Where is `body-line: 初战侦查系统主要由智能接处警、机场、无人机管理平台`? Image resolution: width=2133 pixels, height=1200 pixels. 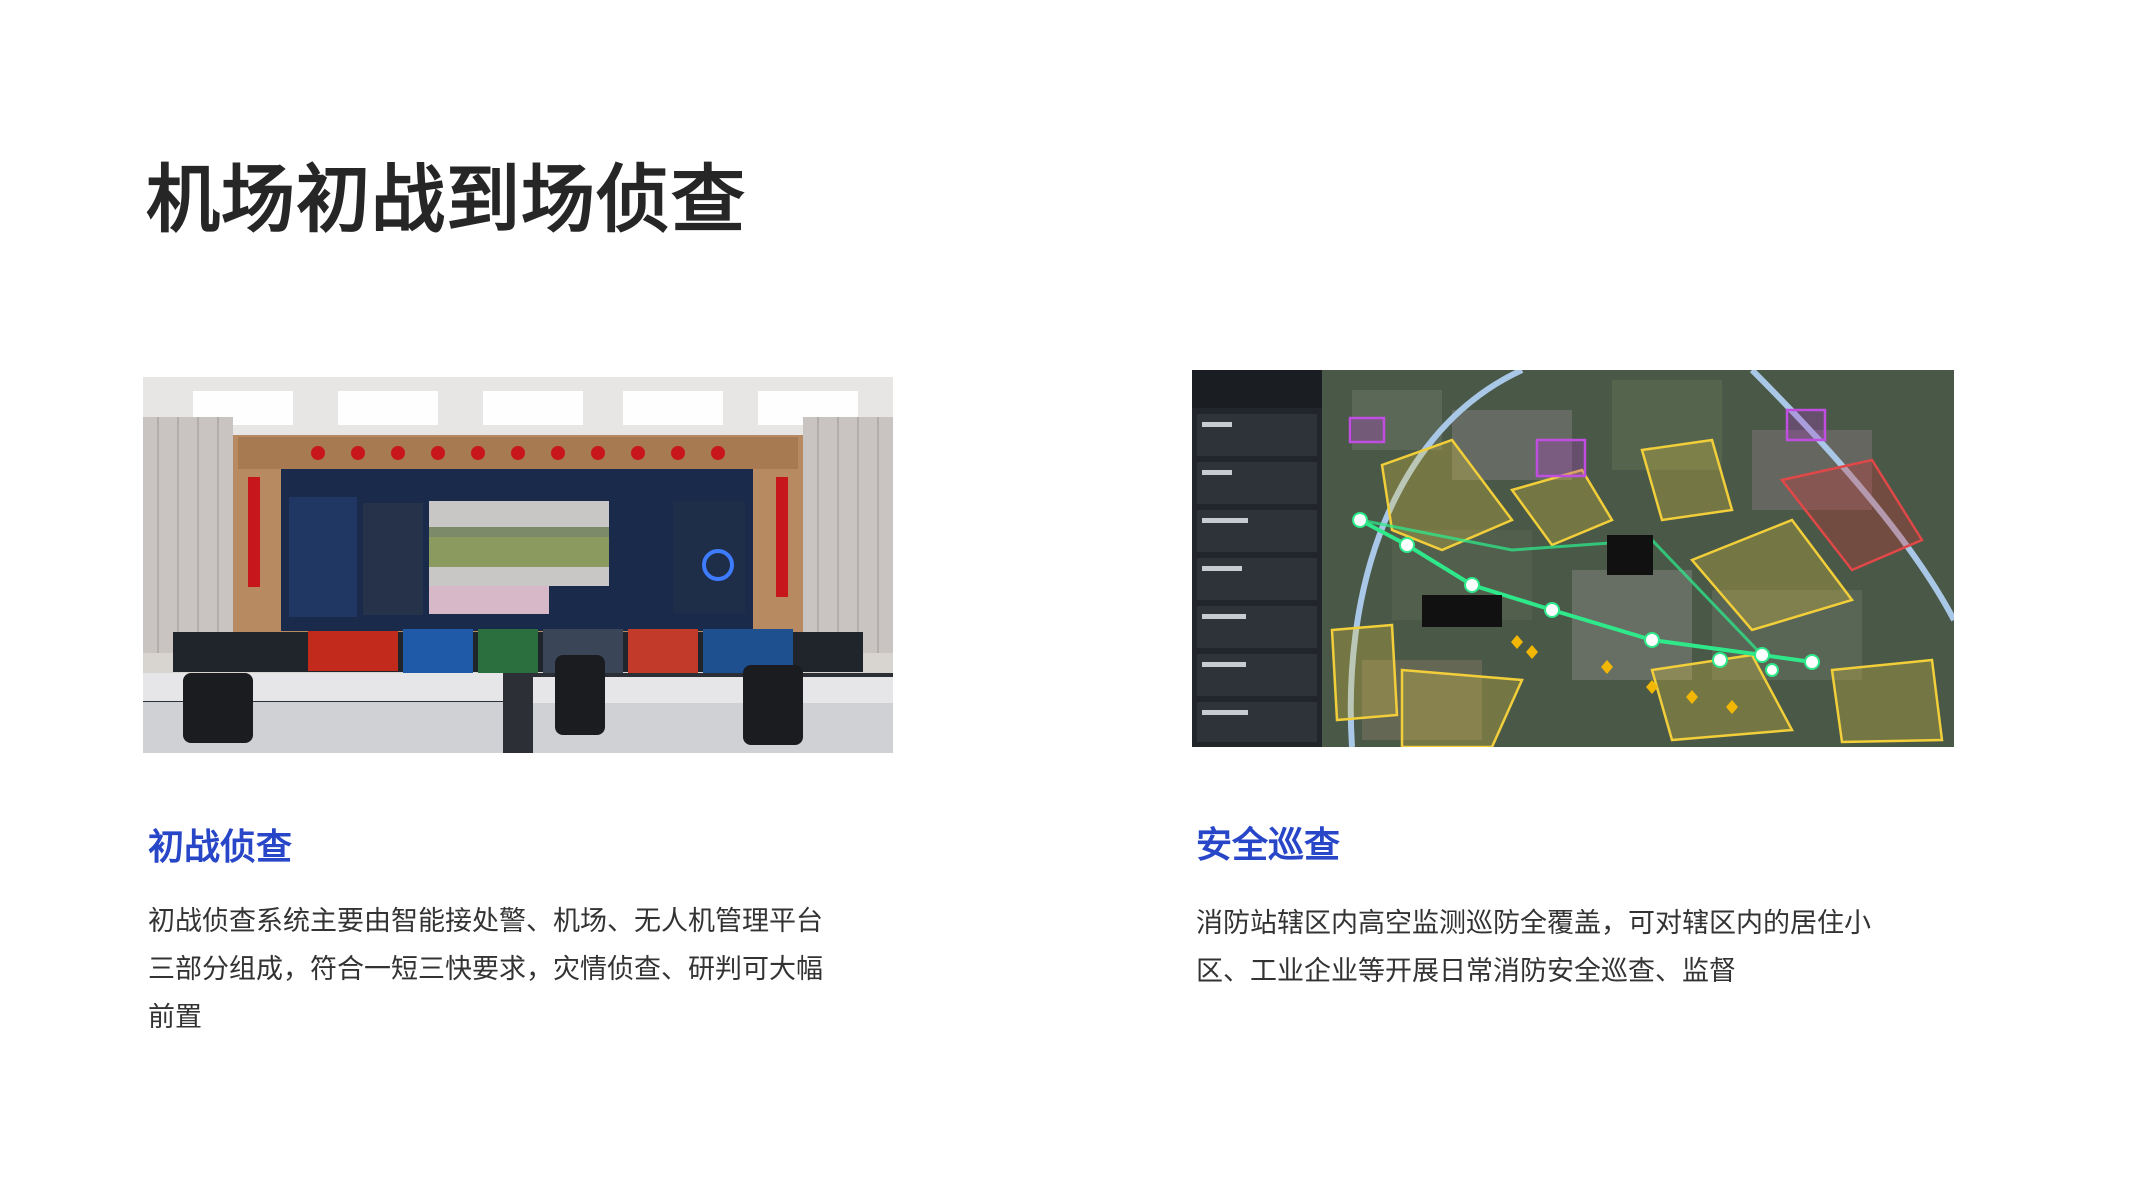 body-line: 初战侦查系统主要由智能接处警、机场、无人机管理平台 is located at coordinates (485, 921).